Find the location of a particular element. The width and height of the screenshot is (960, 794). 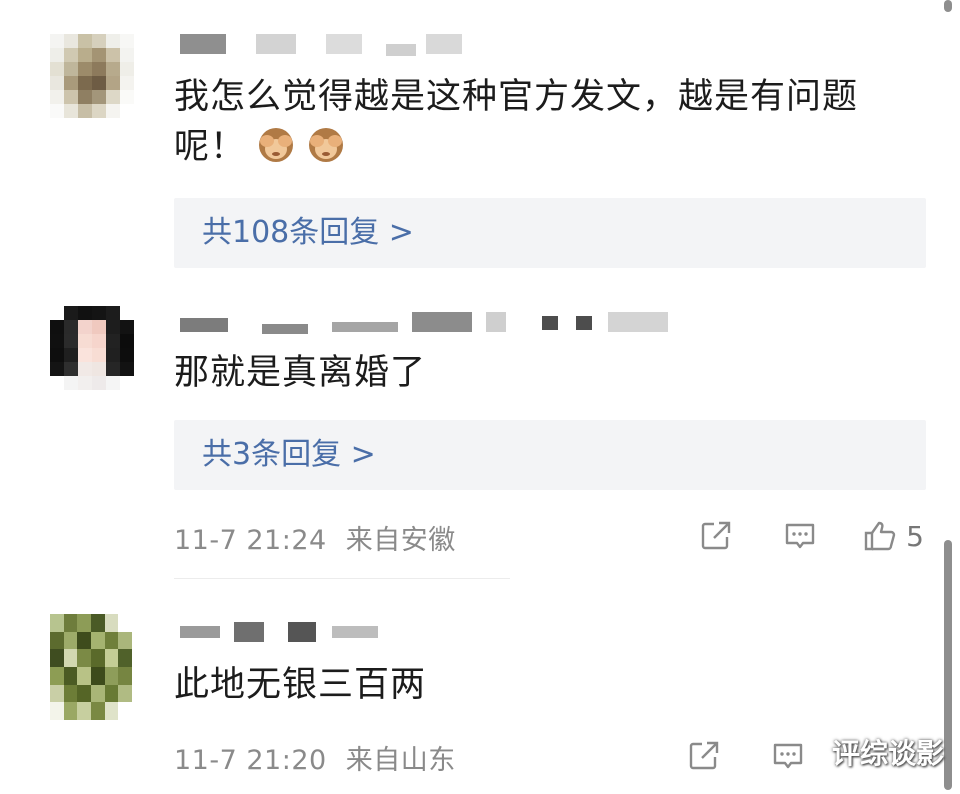

view-replies-button: 共3条回复 > is located at coordinates (550, 455).